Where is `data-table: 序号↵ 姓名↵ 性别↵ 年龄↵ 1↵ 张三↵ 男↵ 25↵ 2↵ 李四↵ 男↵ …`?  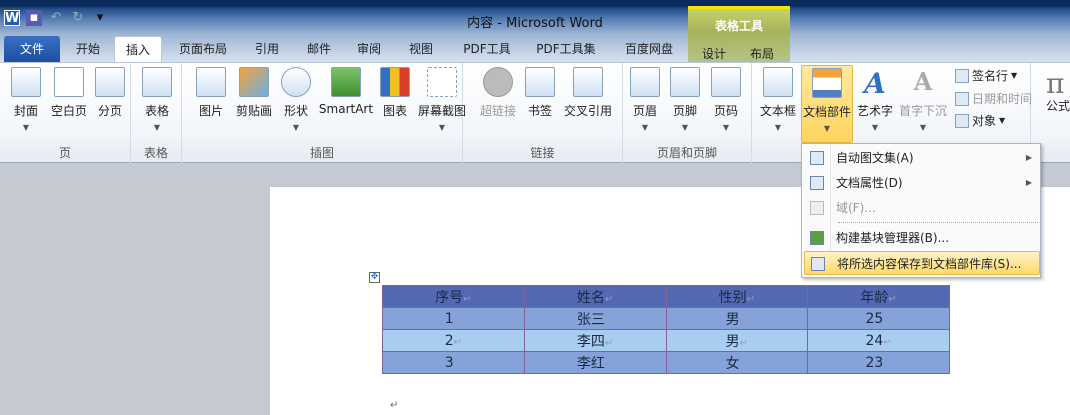
data-table: 序号↵ 姓名↵ 性别↵ 年龄↵ 1↵ 张三↵ 男↵ 25↵ 2↵ 李四↵ 男↵ … is located at coordinates (666, 329).